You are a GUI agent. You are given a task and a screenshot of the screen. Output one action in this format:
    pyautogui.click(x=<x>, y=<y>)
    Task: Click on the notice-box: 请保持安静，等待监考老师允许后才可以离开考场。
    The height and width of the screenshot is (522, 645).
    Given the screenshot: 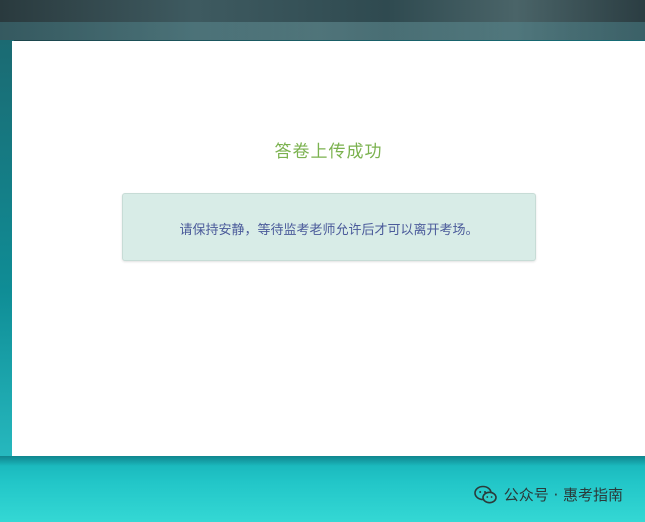 What is the action you would take?
    pyautogui.click(x=329, y=227)
    